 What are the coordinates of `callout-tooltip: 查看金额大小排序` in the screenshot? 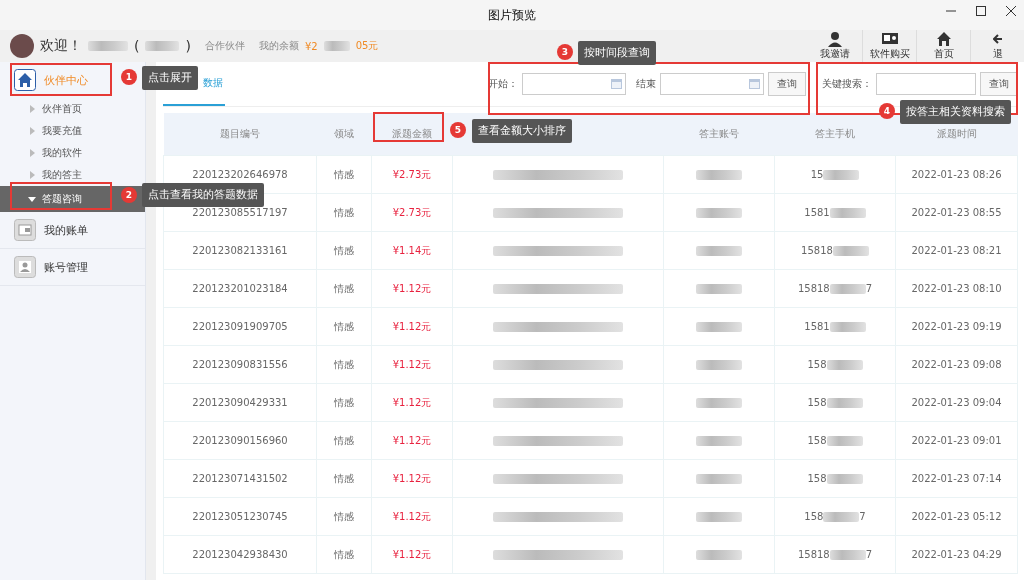 It's located at (522, 131).